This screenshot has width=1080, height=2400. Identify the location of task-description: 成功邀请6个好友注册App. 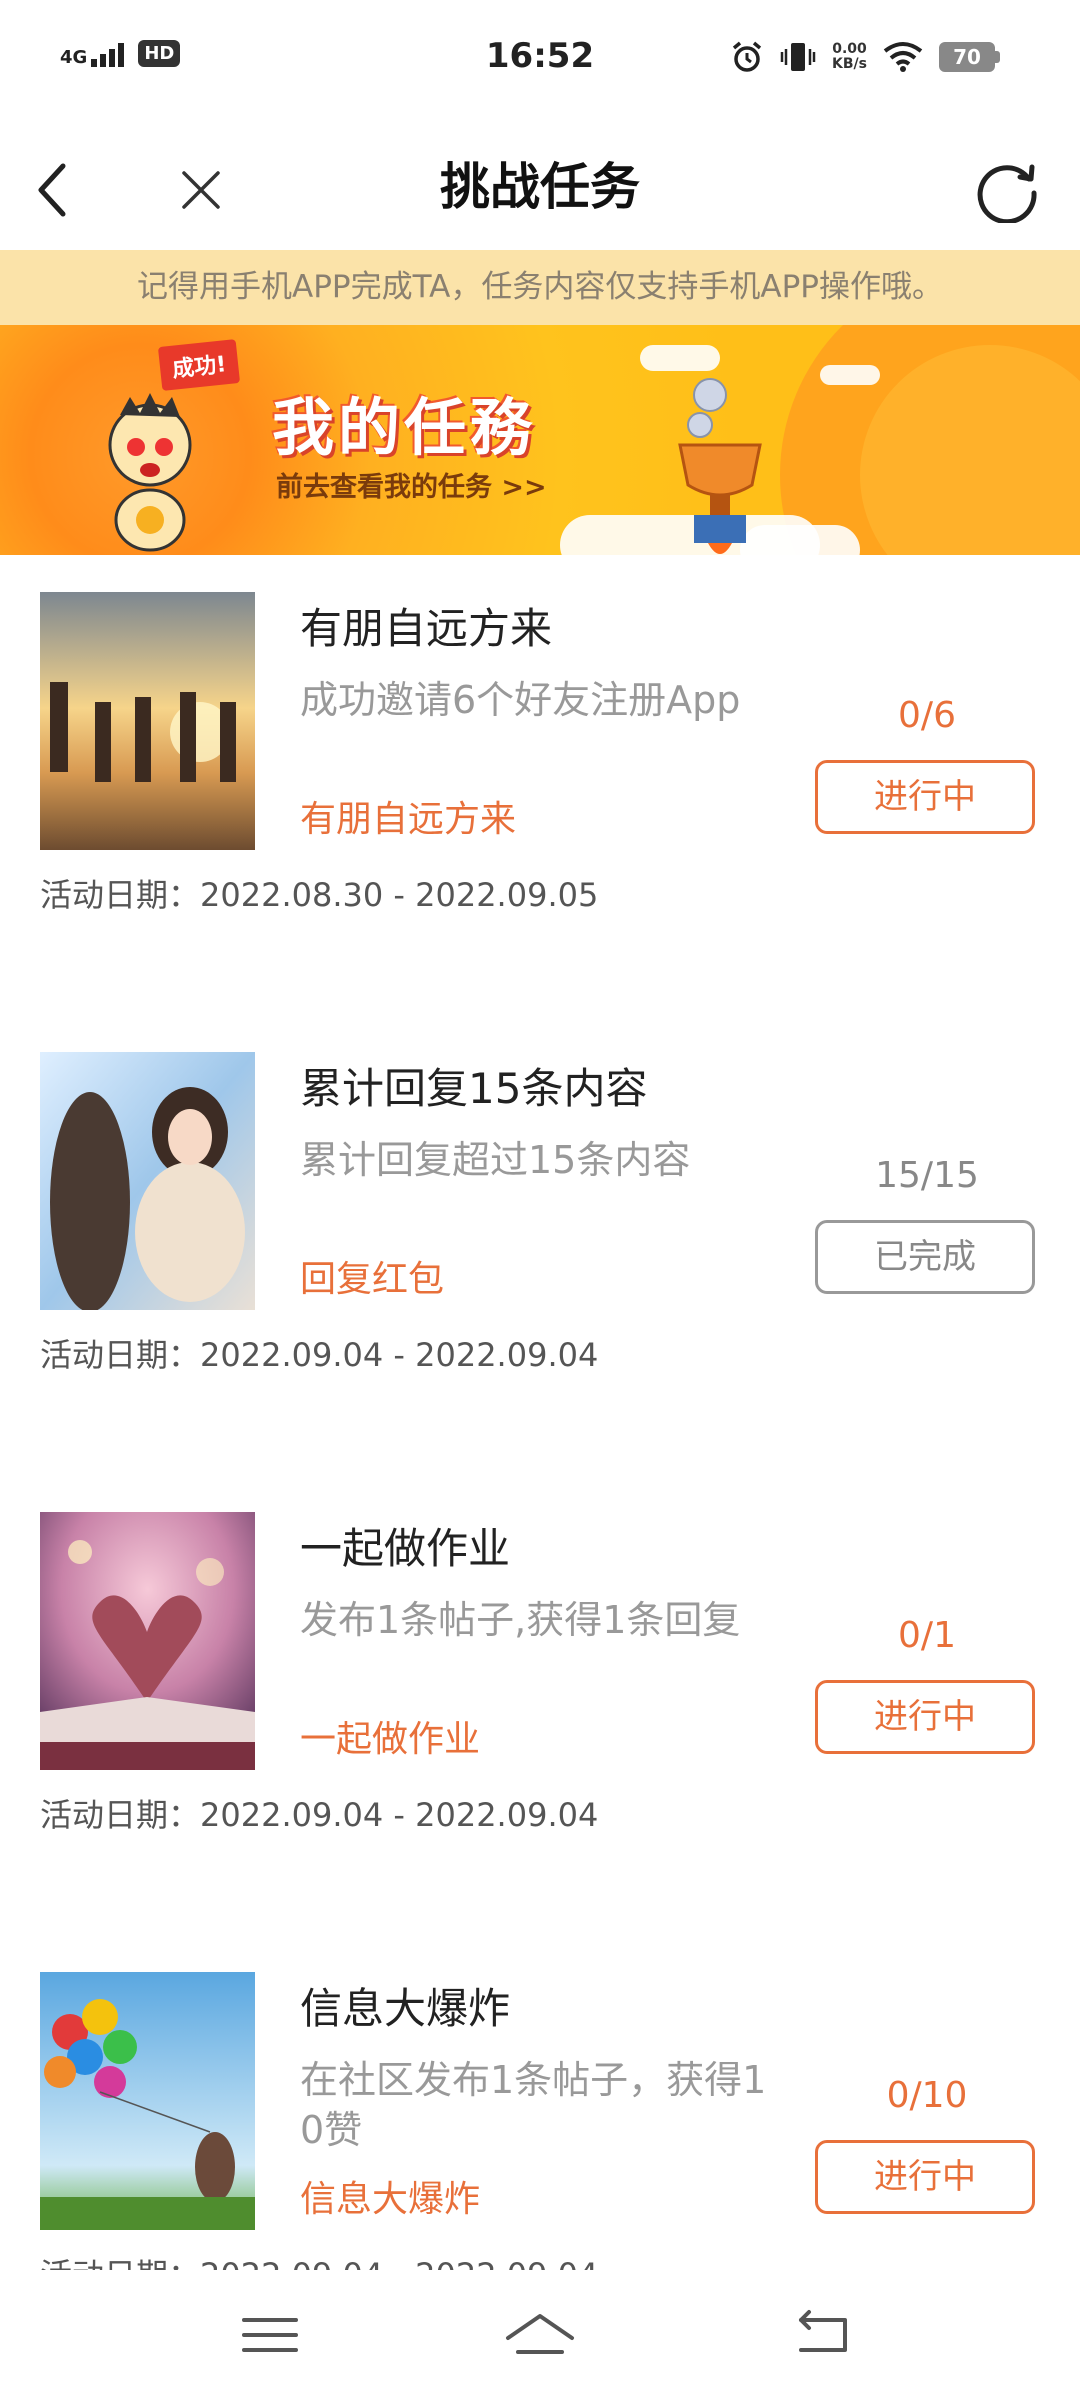
(520, 700).